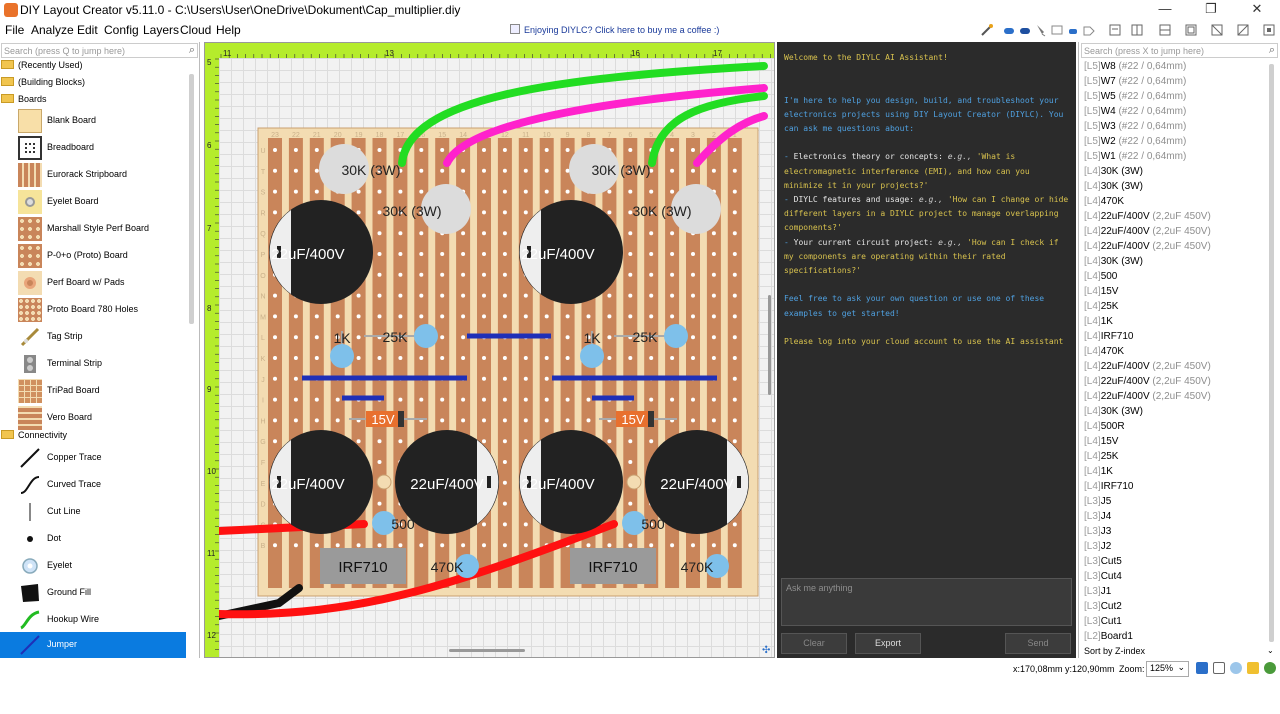 Image resolution: width=1280 pixels, height=714 pixels. What do you see at coordinates (99, 50) in the screenshot?
I see `component-search-input: Search (press Q to jump here) ⌕` at bounding box center [99, 50].